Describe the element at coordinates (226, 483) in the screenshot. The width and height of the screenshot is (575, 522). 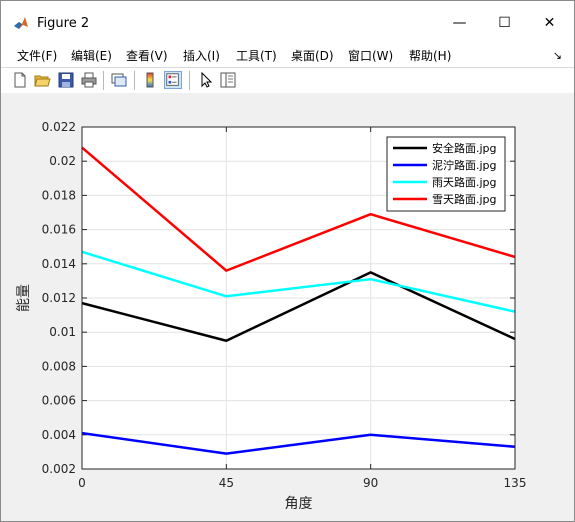
I see `x-tick-label: 45` at that location.